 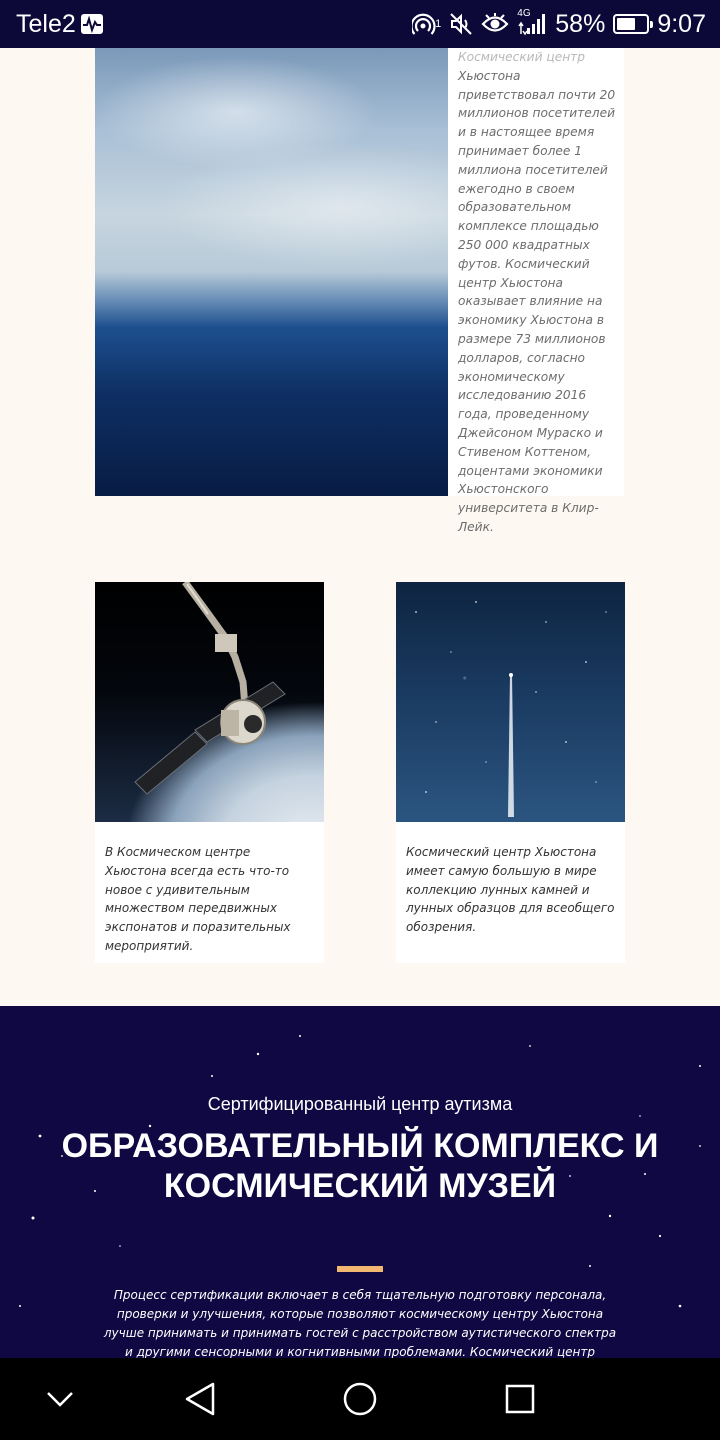 I want to click on eye-icon, so click(x=495, y=24).